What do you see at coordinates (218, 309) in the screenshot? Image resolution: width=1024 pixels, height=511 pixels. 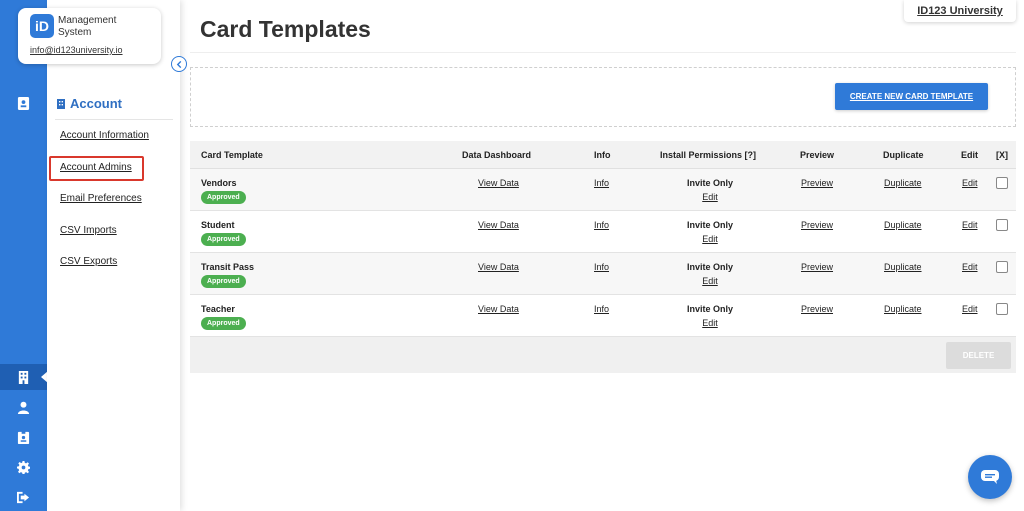 I see `template-name: Teacher` at bounding box center [218, 309].